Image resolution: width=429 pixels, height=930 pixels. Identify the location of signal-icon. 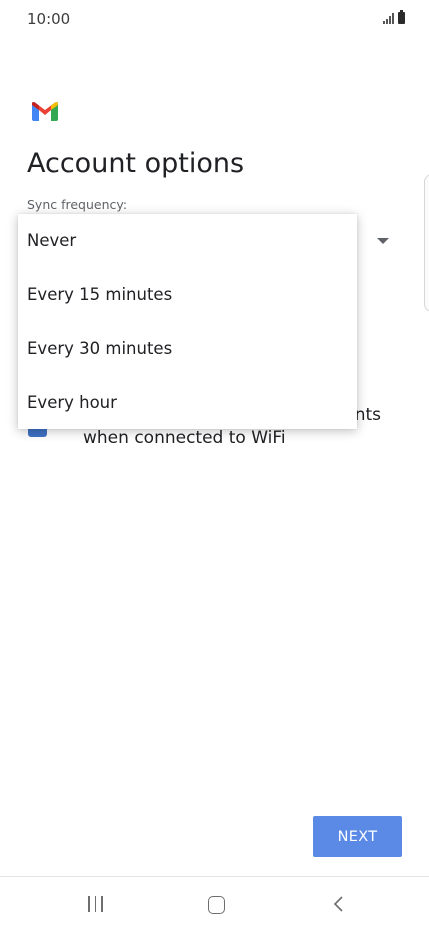
(388, 18).